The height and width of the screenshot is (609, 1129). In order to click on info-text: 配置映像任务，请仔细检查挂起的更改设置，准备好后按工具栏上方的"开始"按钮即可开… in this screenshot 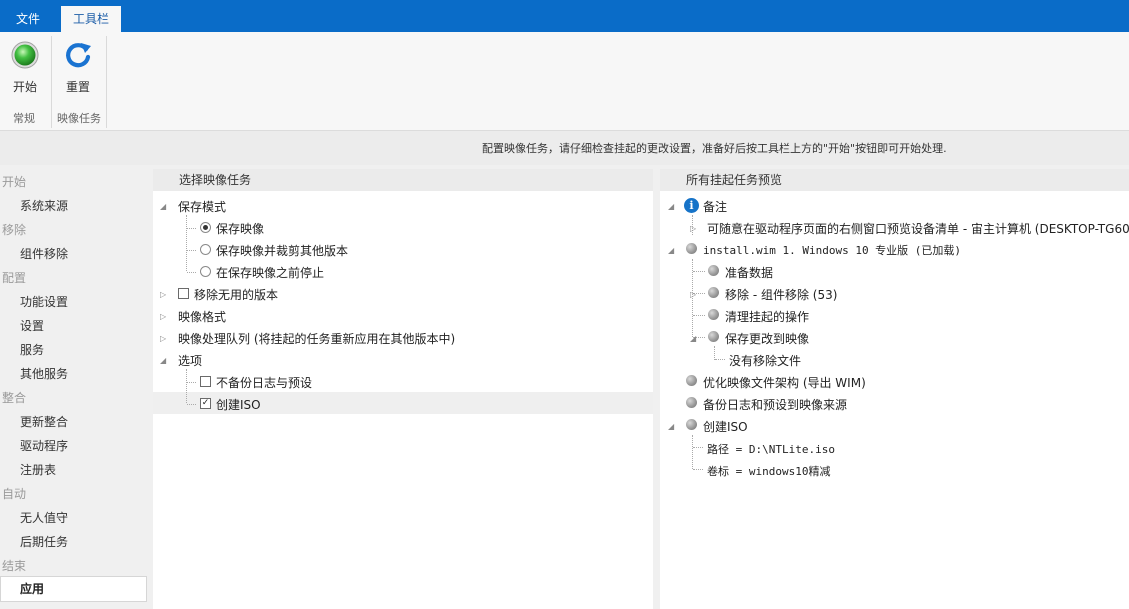, I will do `click(714, 148)`.